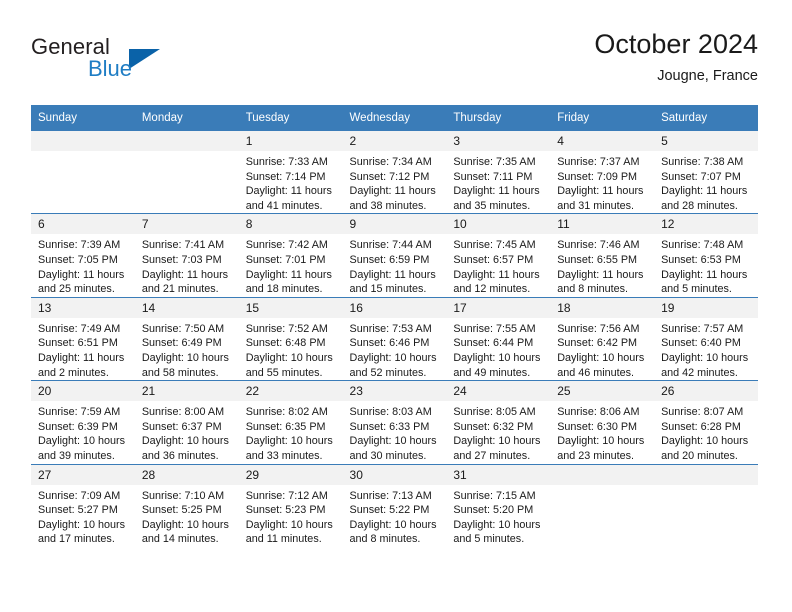  I want to click on sunset-text: Sunset: 6:49 PM, so click(181, 343).